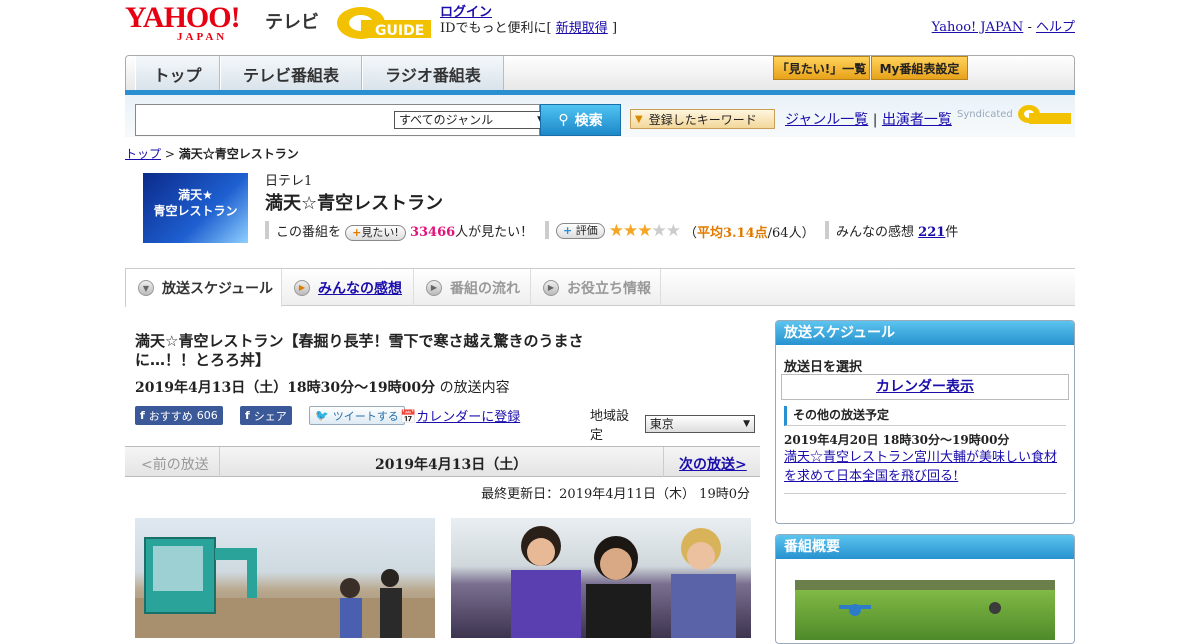 The width and height of the screenshot is (1200, 644). Describe the element at coordinates (218, 289) in the screenshot. I see `tab-label: 放送スケジュール` at that location.